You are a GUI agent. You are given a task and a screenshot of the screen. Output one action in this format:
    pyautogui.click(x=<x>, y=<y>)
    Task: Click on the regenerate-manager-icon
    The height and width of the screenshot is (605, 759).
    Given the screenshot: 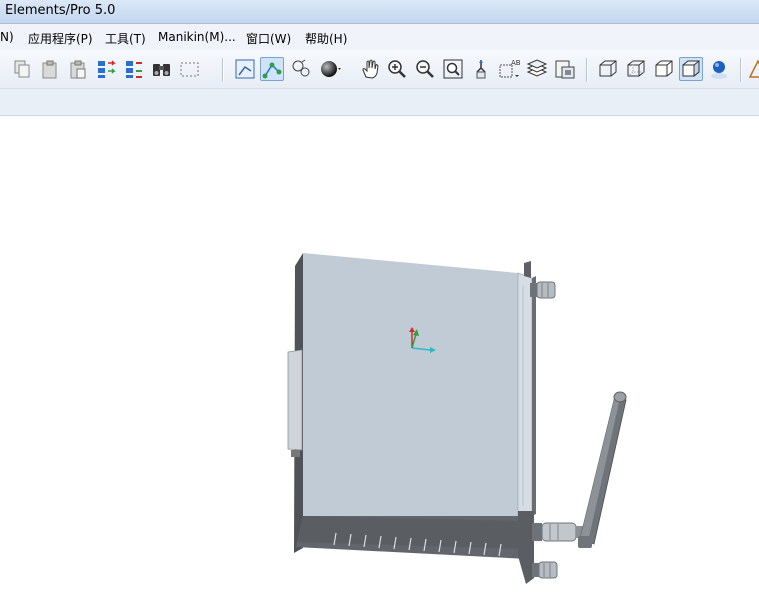 What is the action you would take?
    pyautogui.click(x=134, y=69)
    